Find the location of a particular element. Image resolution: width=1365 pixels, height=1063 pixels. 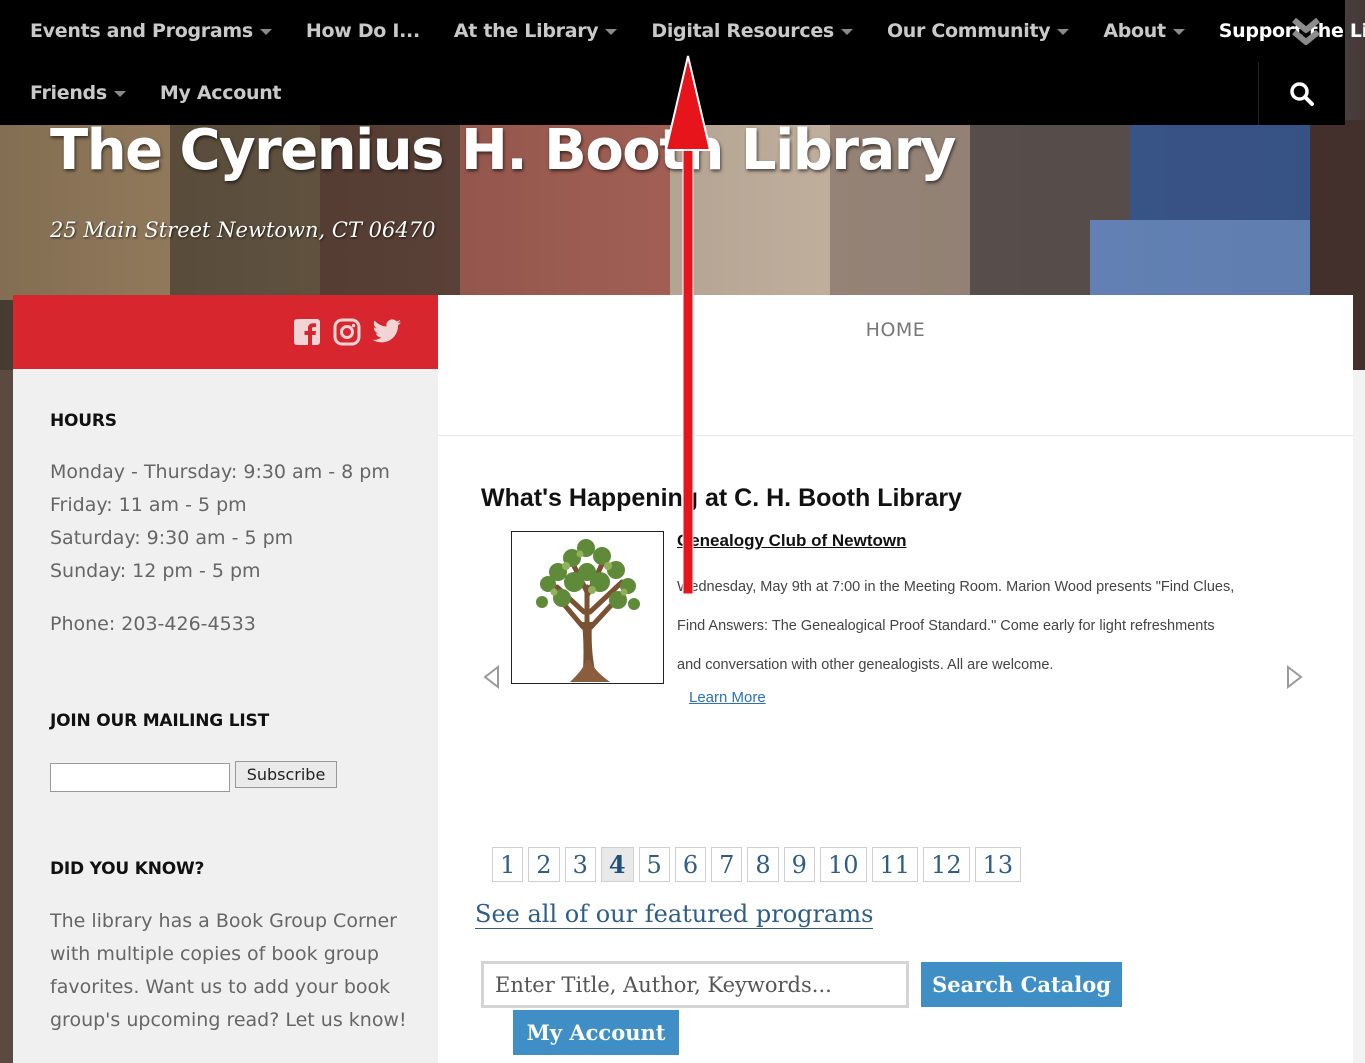

nav-item-events-and-programs: Events and Programs is located at coordinates (151, 31).